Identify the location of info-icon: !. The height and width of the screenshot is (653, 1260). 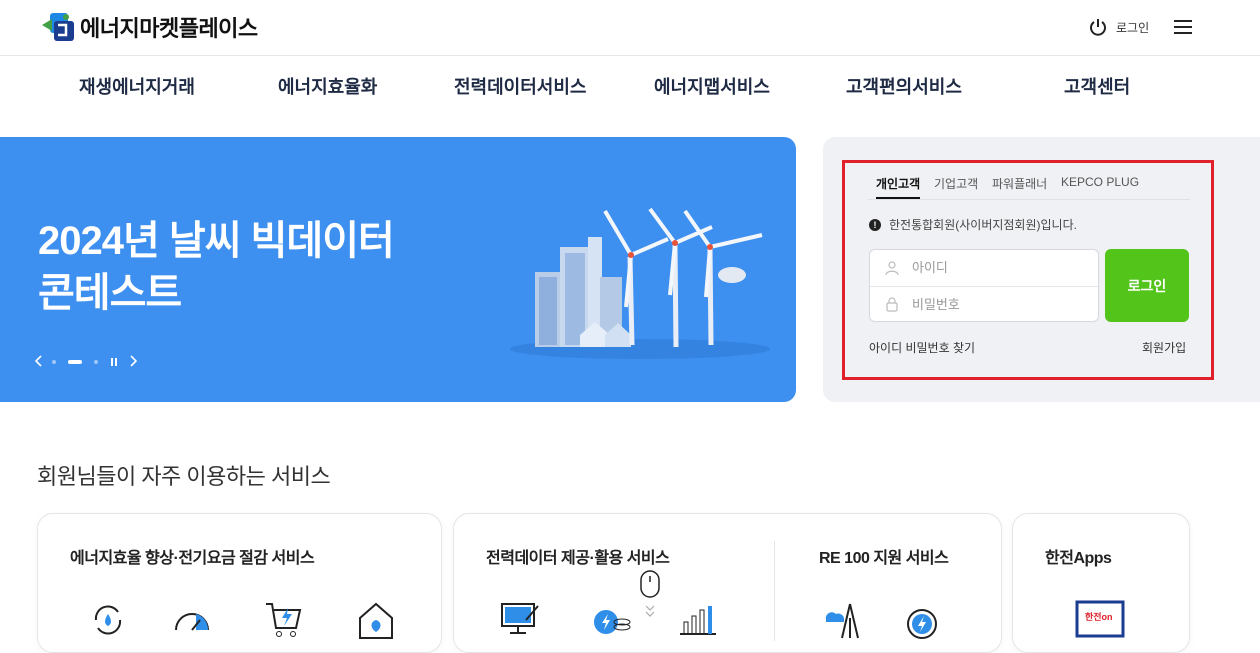
(875, 224).